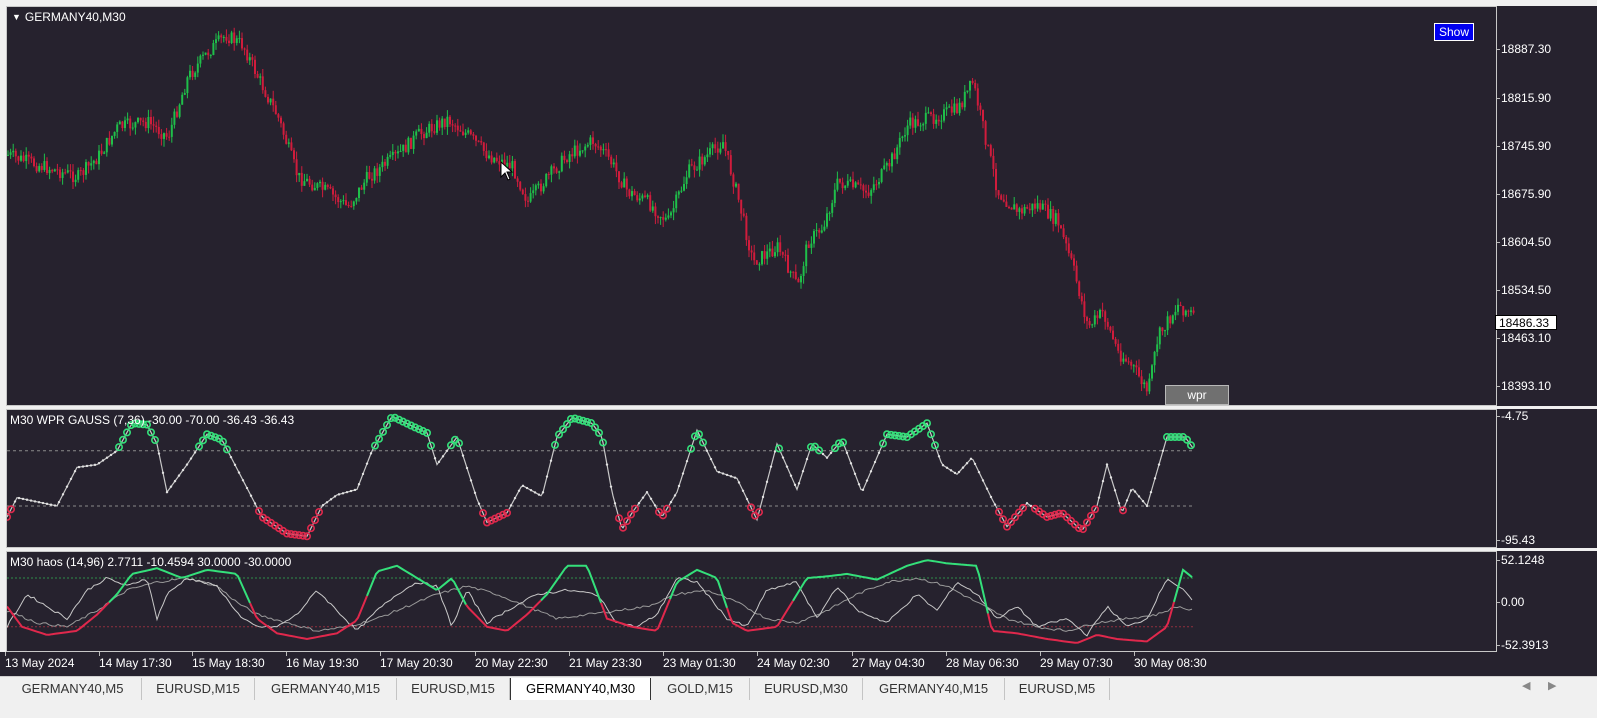 The width and height of the screenshot is (1597, 718). Describe the element at coordinates (1197, 395) in the screenshot. I see `wpr-button: wpr` at that location.